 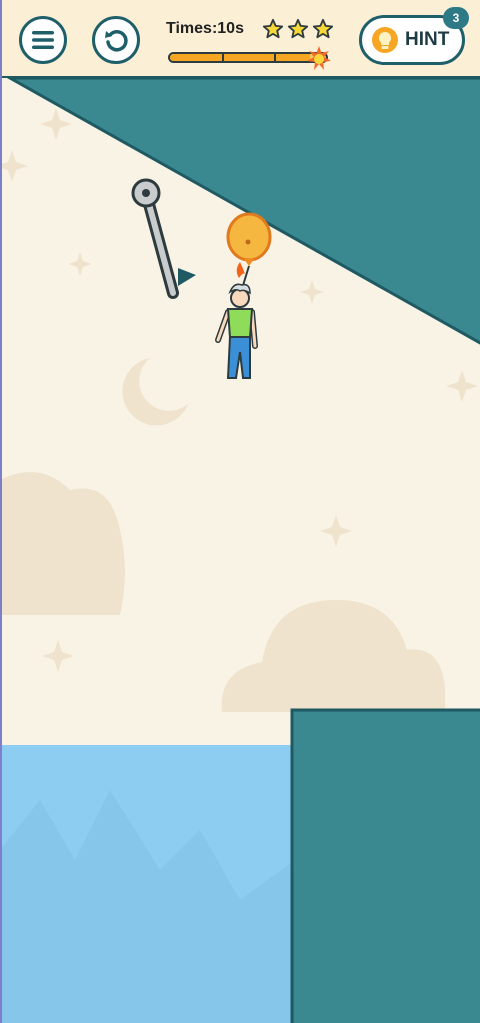 What do you see at coordinates (319, 58) in the screenshot?
I see `bomb-icon` at bounding box center [319, 58].